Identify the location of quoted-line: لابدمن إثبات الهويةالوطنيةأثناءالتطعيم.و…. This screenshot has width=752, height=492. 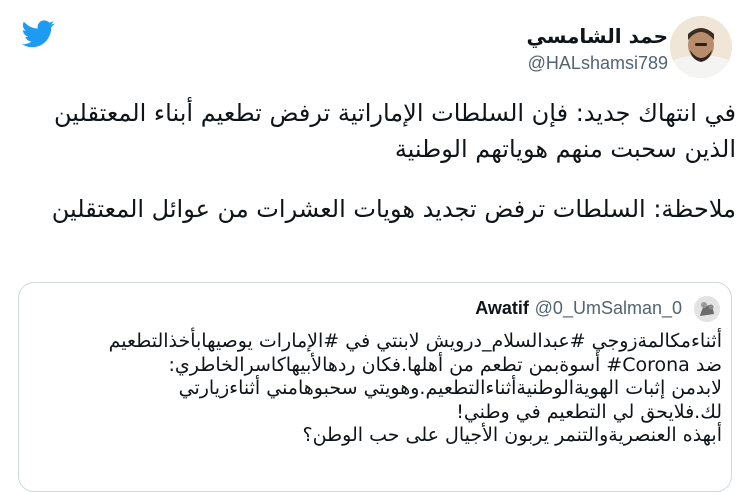
(450, 388).